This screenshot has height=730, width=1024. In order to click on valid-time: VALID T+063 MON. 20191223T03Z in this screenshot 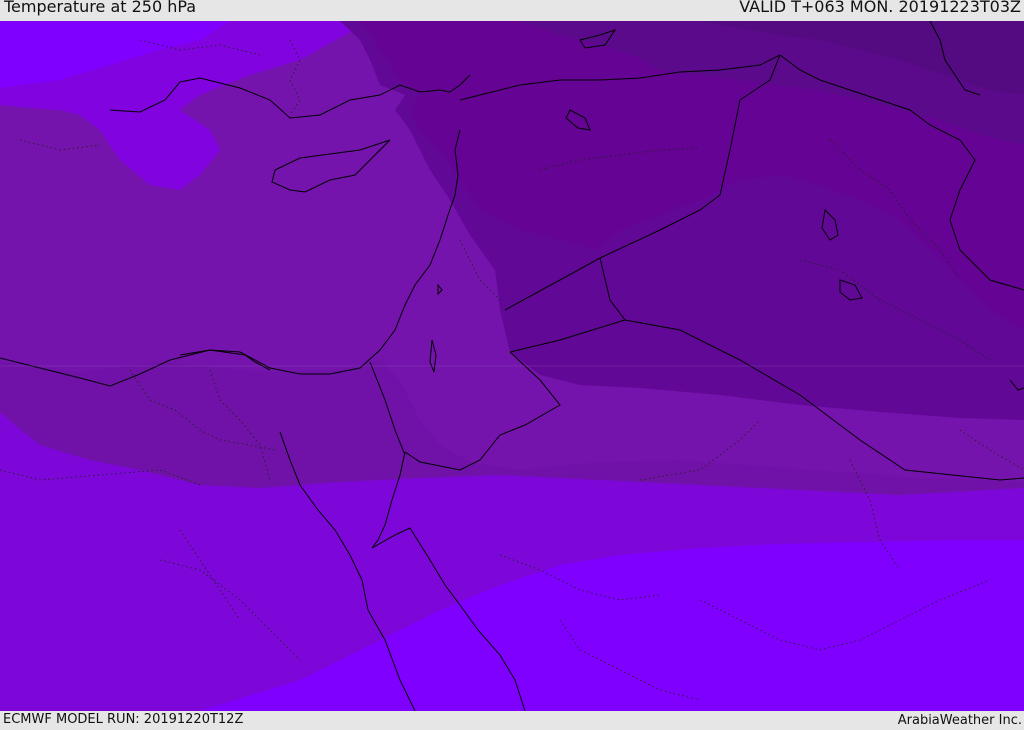, I will do `click(880, 8)`.